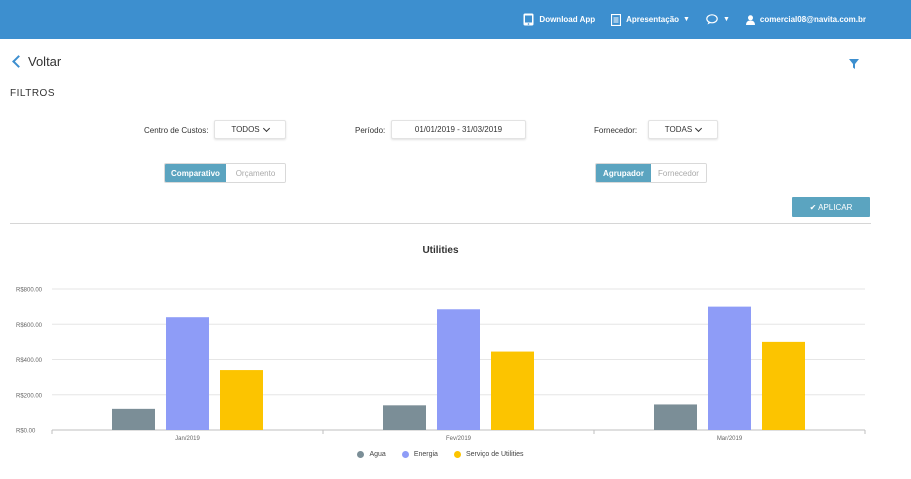 The width and height of the screenshot is (911, 479). What do you see at coordinates (616, 19) in the screenshot?
I see `document-icon` at bounding box center [616, 19].